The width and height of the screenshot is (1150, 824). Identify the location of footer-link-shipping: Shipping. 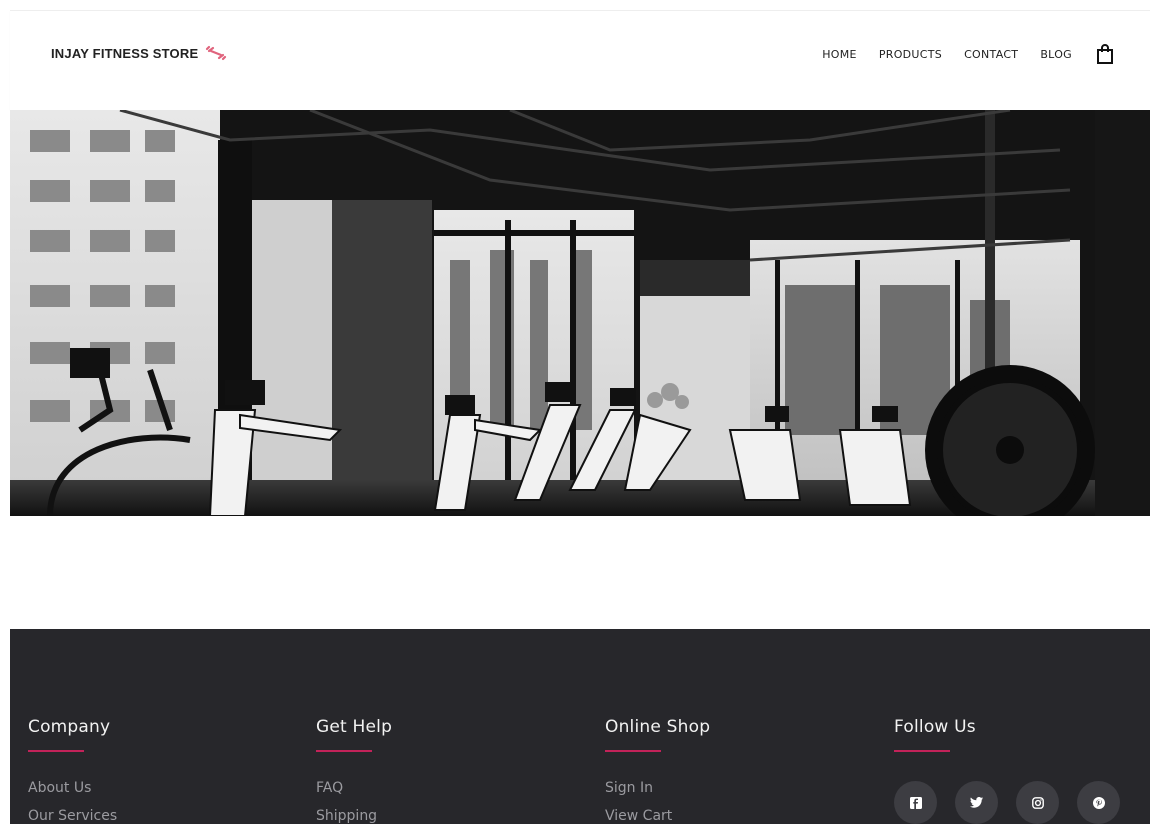
(354, 813).